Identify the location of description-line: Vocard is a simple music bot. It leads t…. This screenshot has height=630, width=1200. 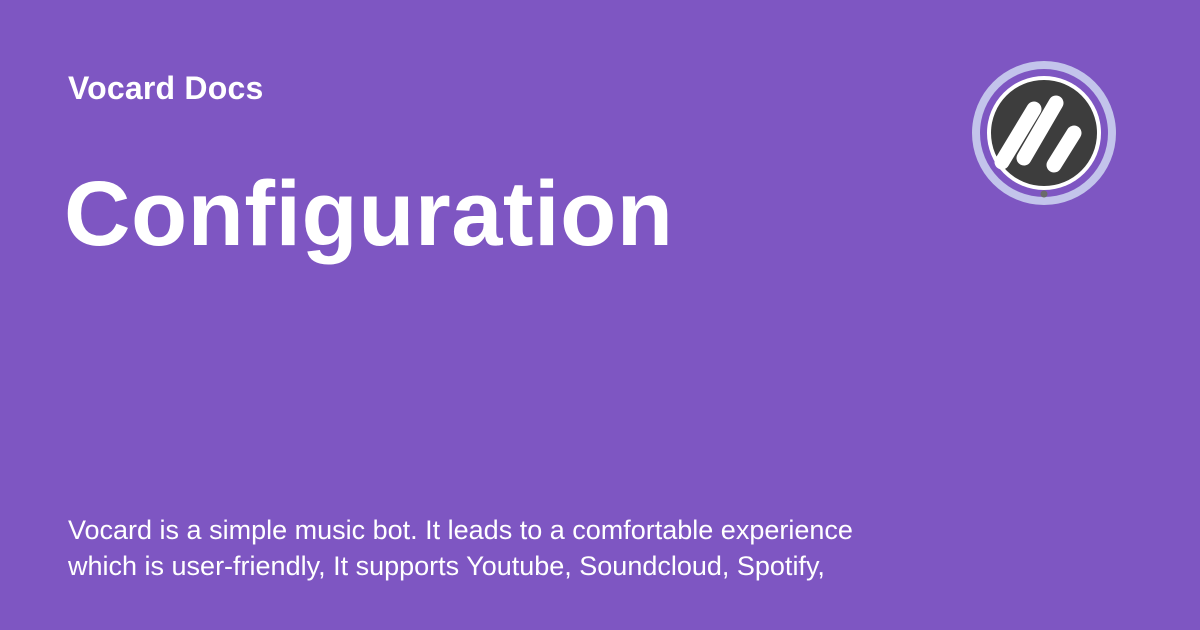
(460, 530).